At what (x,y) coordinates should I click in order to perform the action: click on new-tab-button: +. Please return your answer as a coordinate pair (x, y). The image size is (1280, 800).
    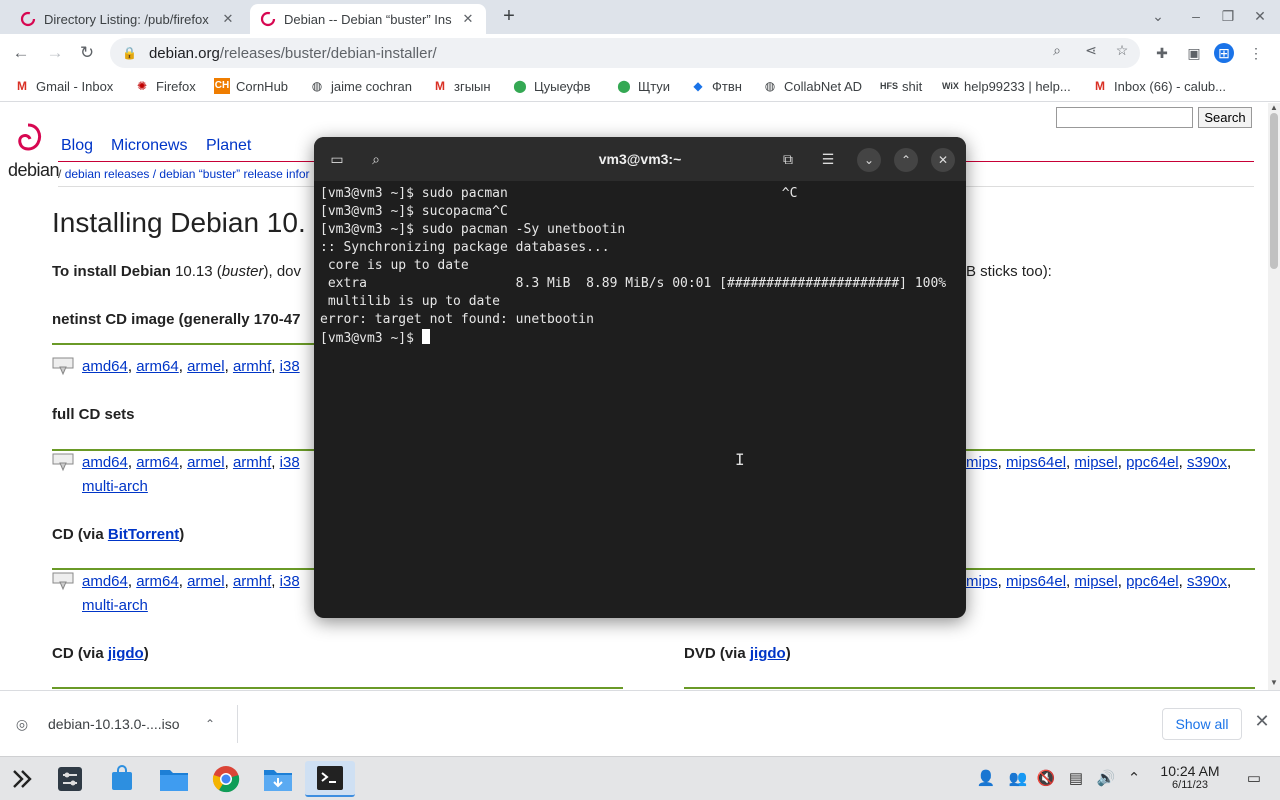
    Looking at the image, I should click on (509, 17).